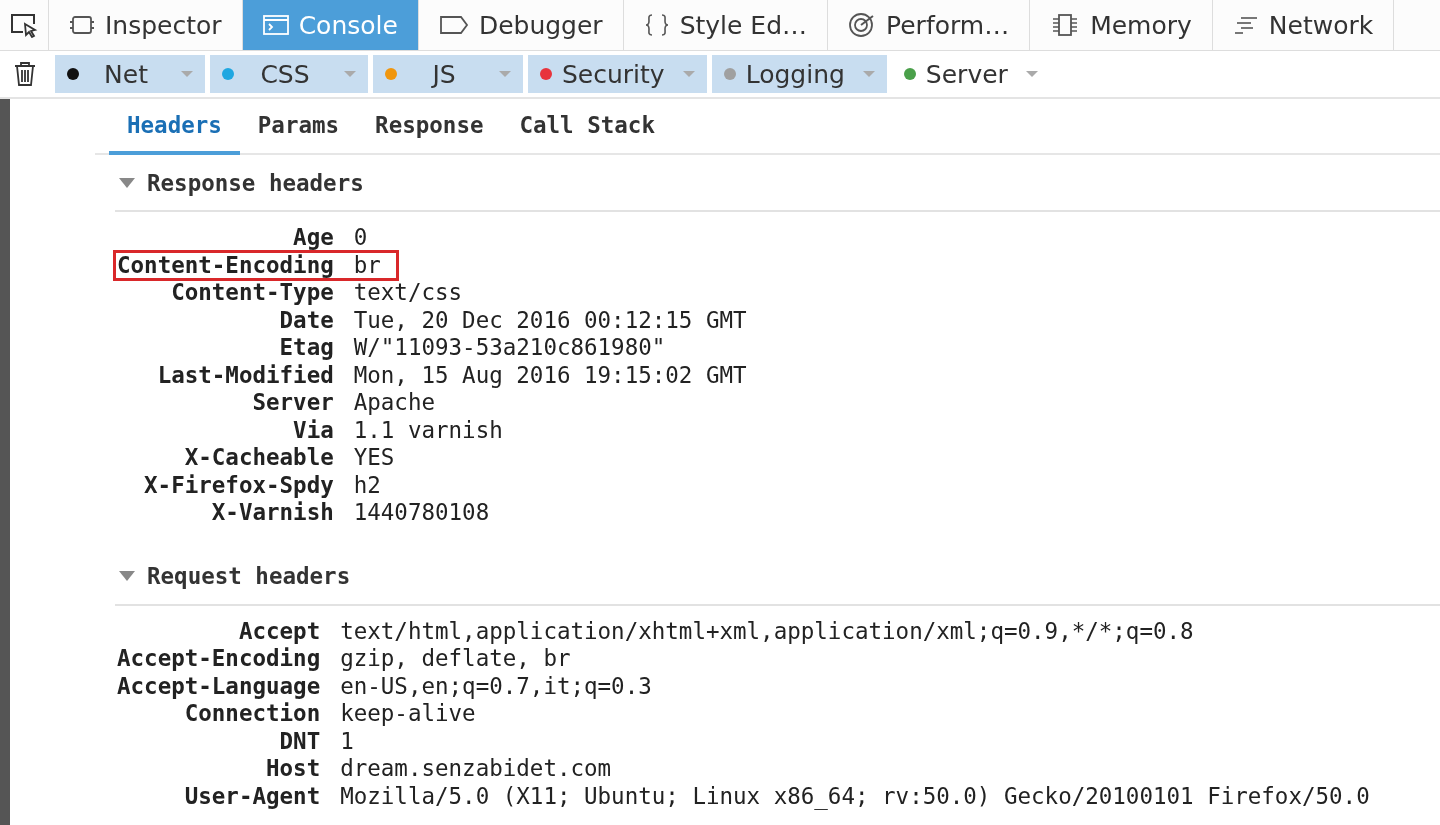  Describe the element at coordinates (293, 769) in the screenshot. I see `header-name: Host` at that location.